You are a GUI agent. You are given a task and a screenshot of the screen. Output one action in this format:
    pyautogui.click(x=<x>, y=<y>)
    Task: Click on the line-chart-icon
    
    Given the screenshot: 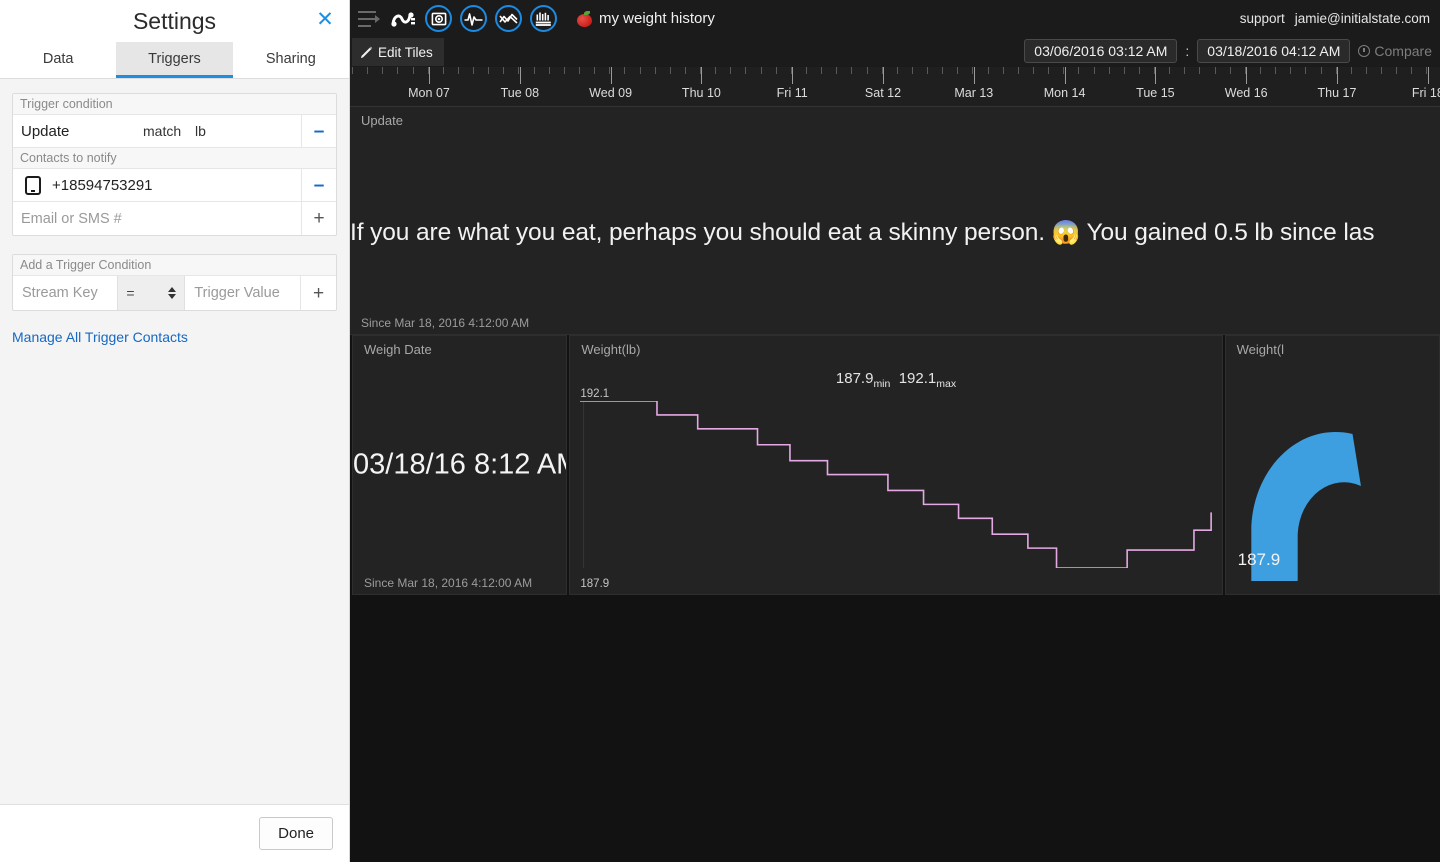 What is the action you would take?
    pyautogui.click(x=508, y=18)
    